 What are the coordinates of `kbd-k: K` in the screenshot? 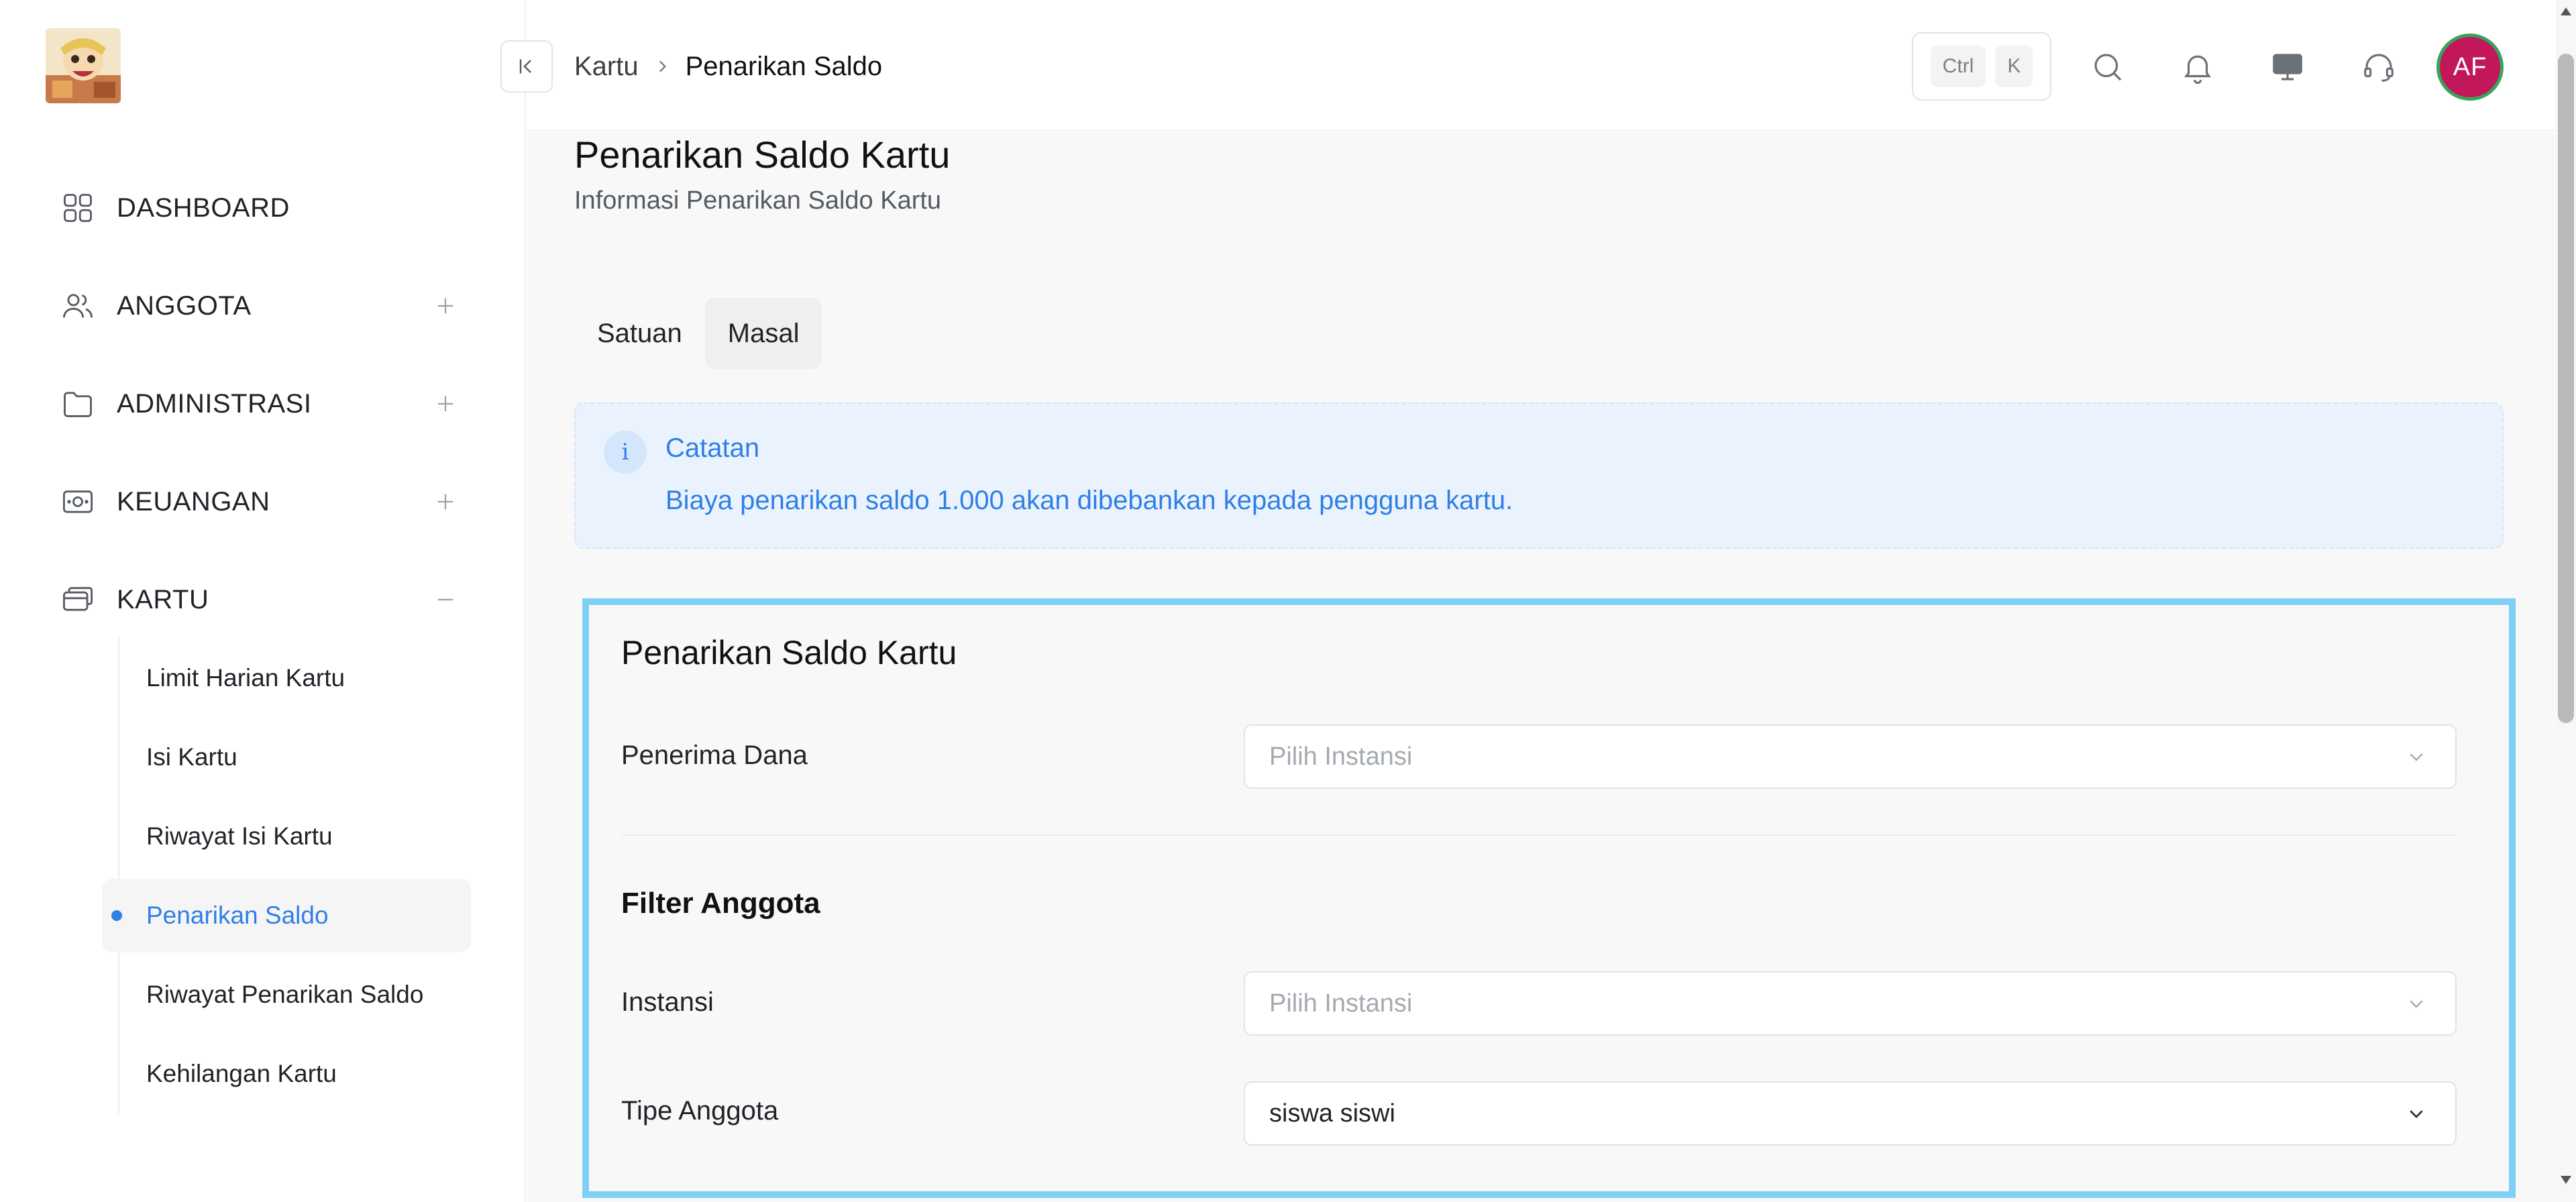 It's located at (2014, 66).